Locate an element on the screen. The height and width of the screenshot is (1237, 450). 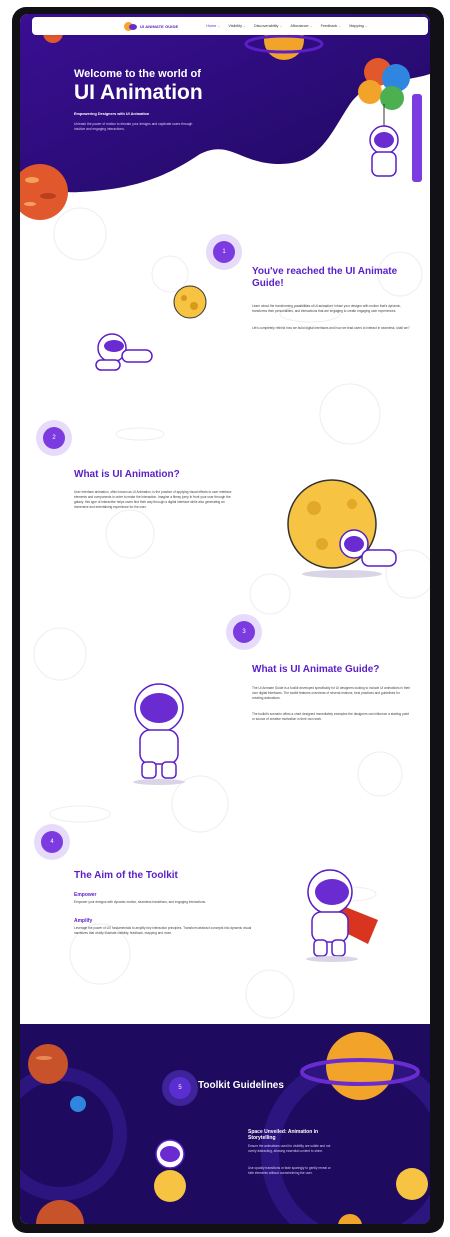
section-4-title: The Aim of the Toolkit is located at coordinates (126, 875).